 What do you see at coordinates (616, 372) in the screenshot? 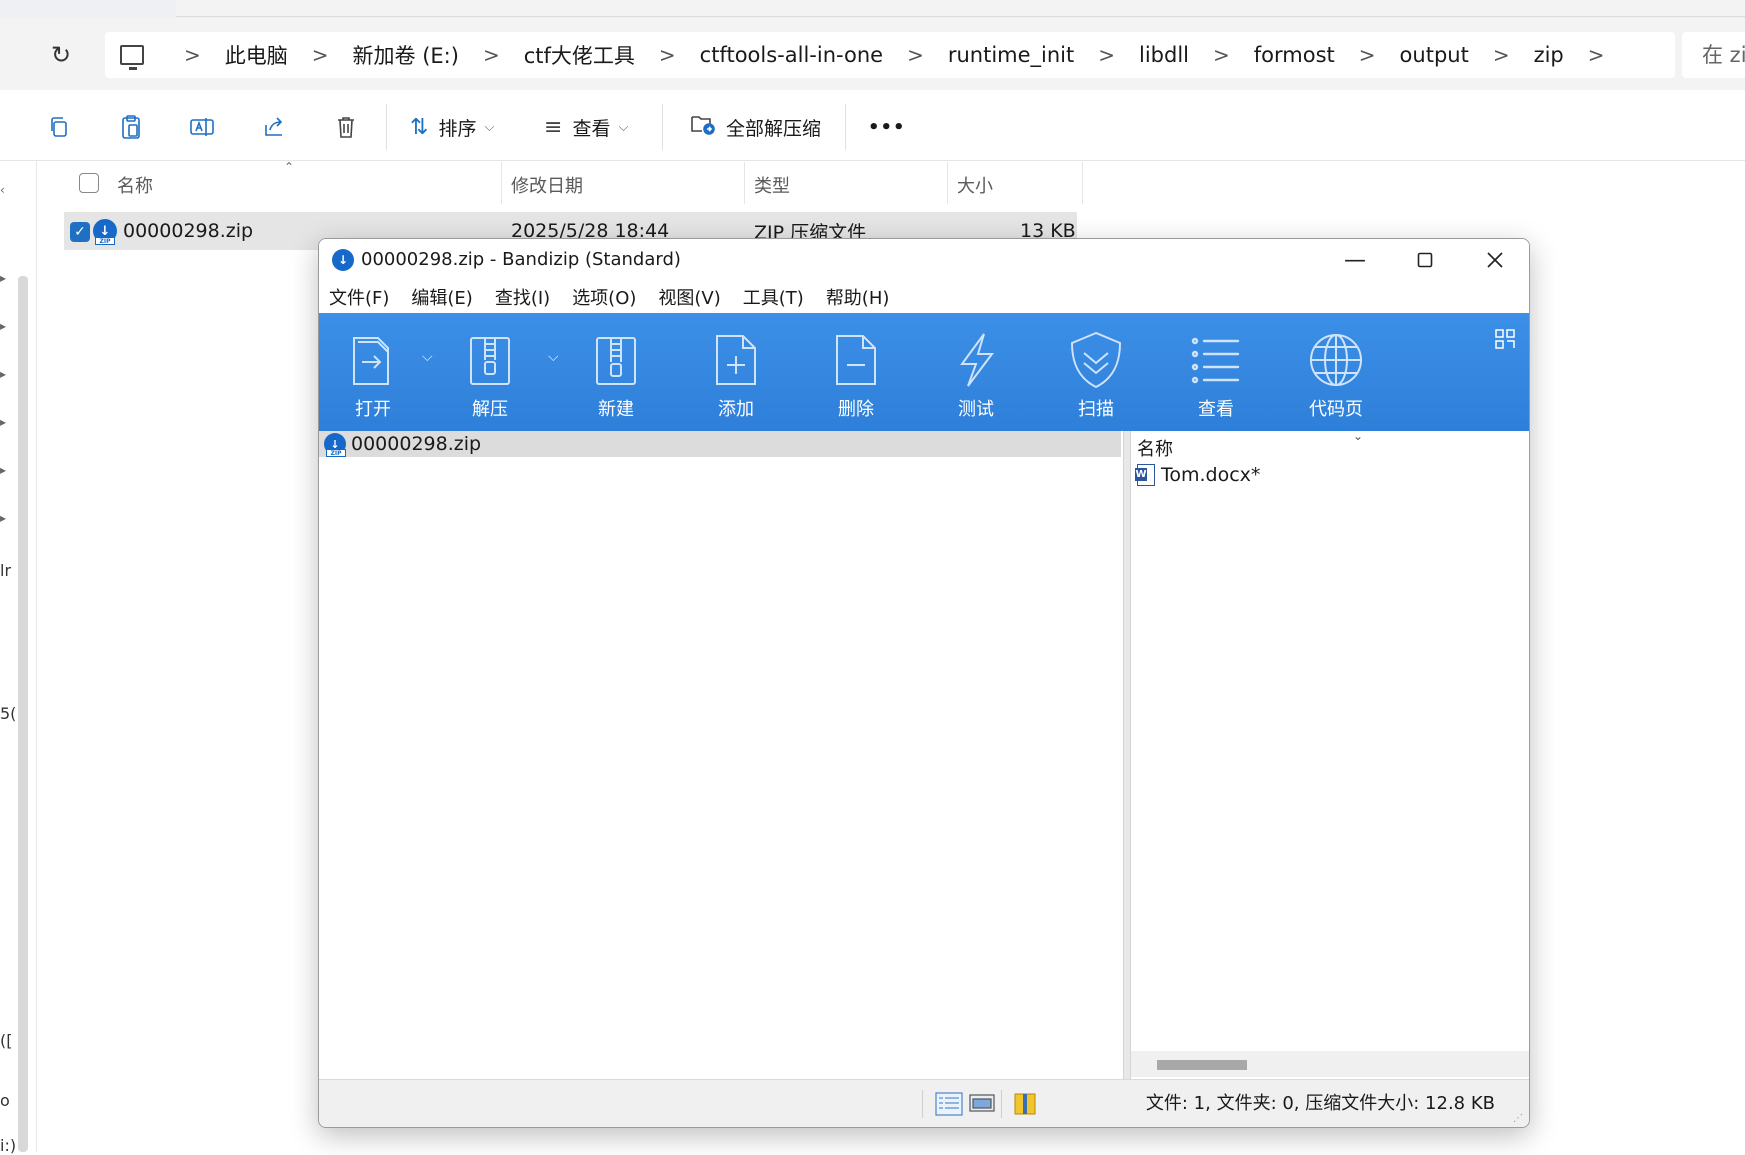
I see `new-archive-button: 新建` at bounding box center [616, 372].